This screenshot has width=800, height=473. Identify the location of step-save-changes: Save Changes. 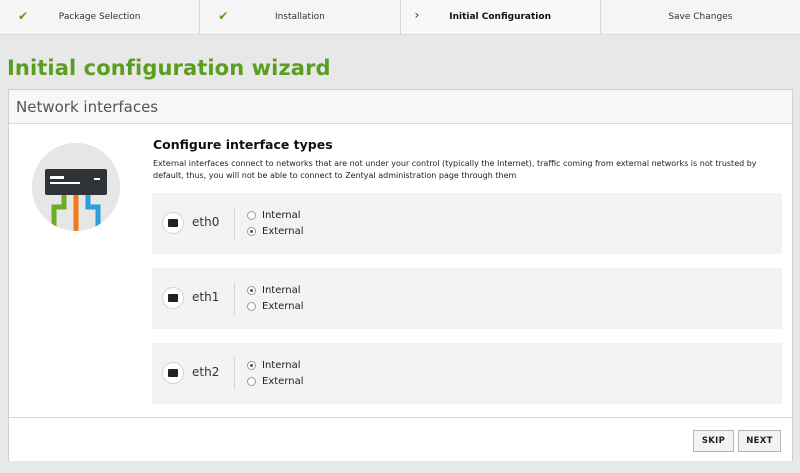
(700, 17).